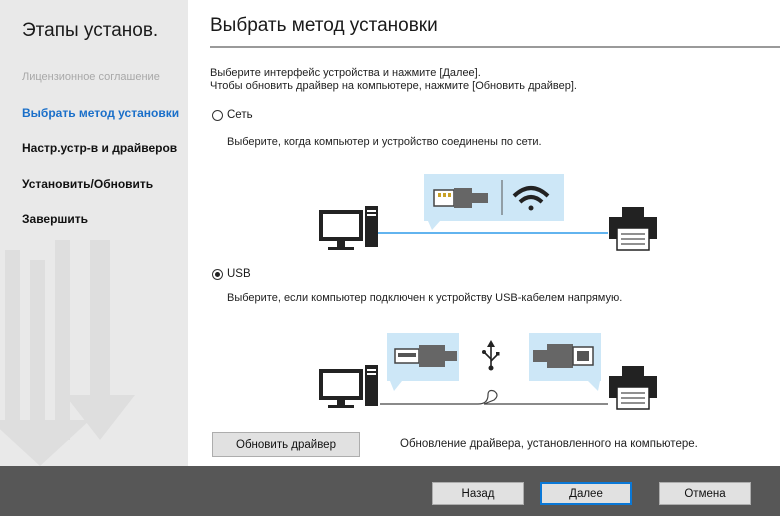 The height and width of the screenshot is (516, 780). Describe the element at coordinates (324, 25) in the screenshot. I see `page-title: Выбрать метод установки` at that location.